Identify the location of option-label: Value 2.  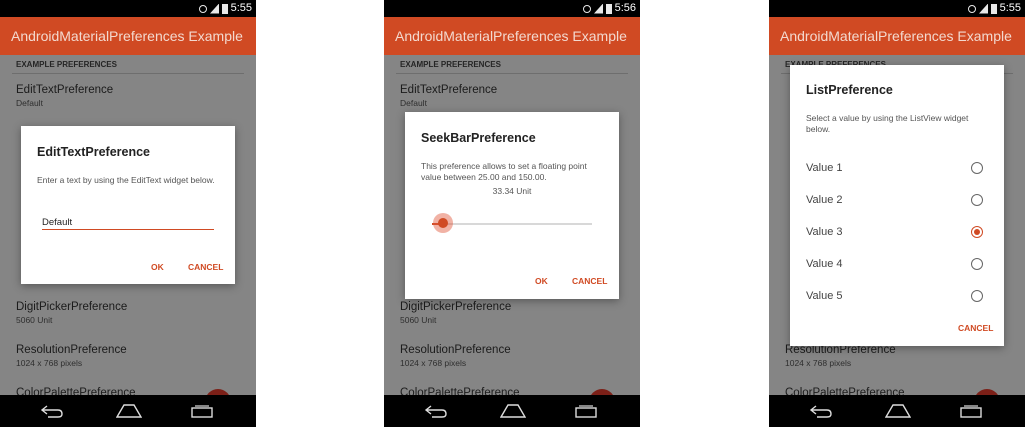
(824, 200).